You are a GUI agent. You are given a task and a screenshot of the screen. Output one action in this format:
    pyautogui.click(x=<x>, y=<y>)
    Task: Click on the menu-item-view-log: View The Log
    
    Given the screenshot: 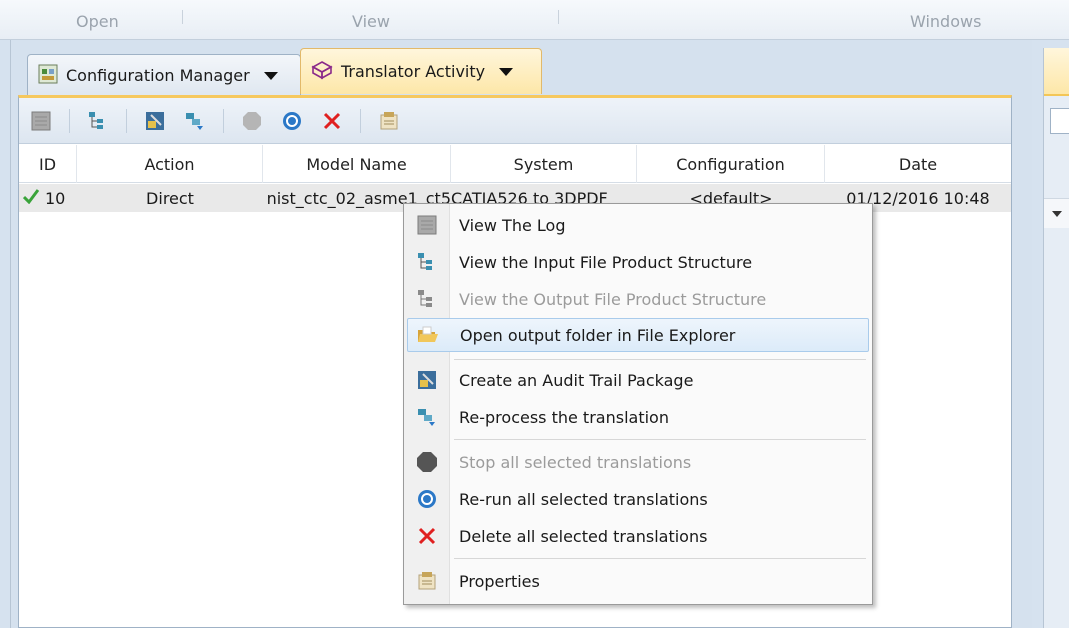 What is the action you would take?
    pyautogui.click(x=638, y=225)
    